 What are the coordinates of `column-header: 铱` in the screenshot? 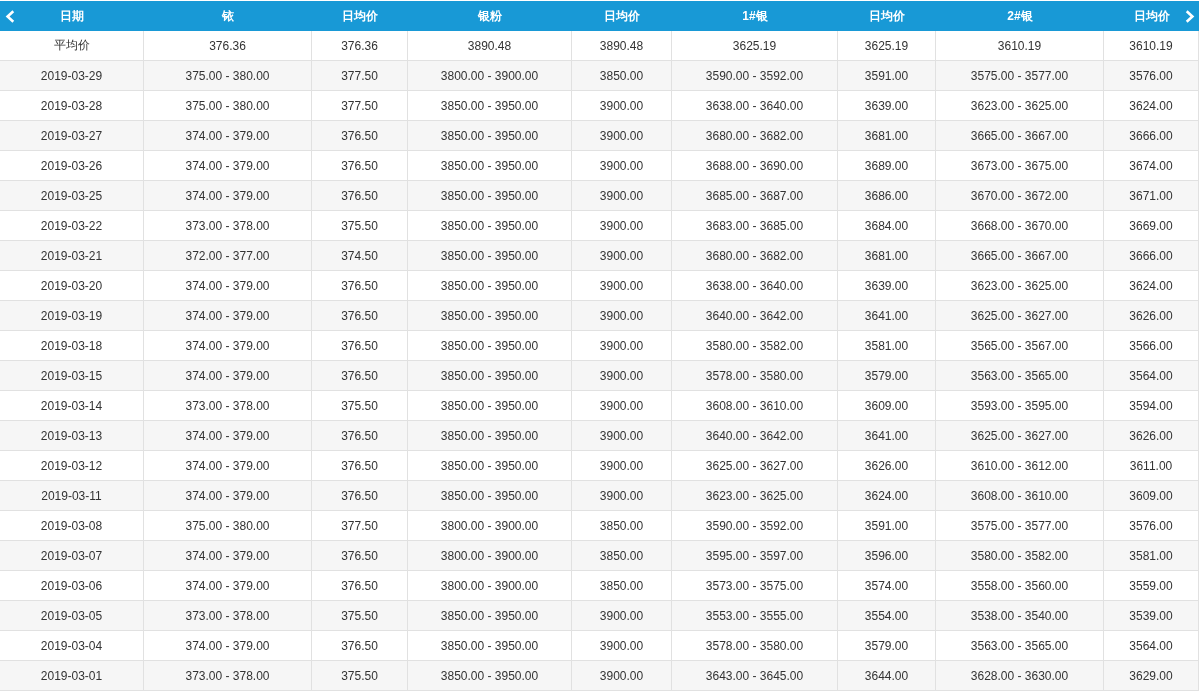 It's located at (228, 16).